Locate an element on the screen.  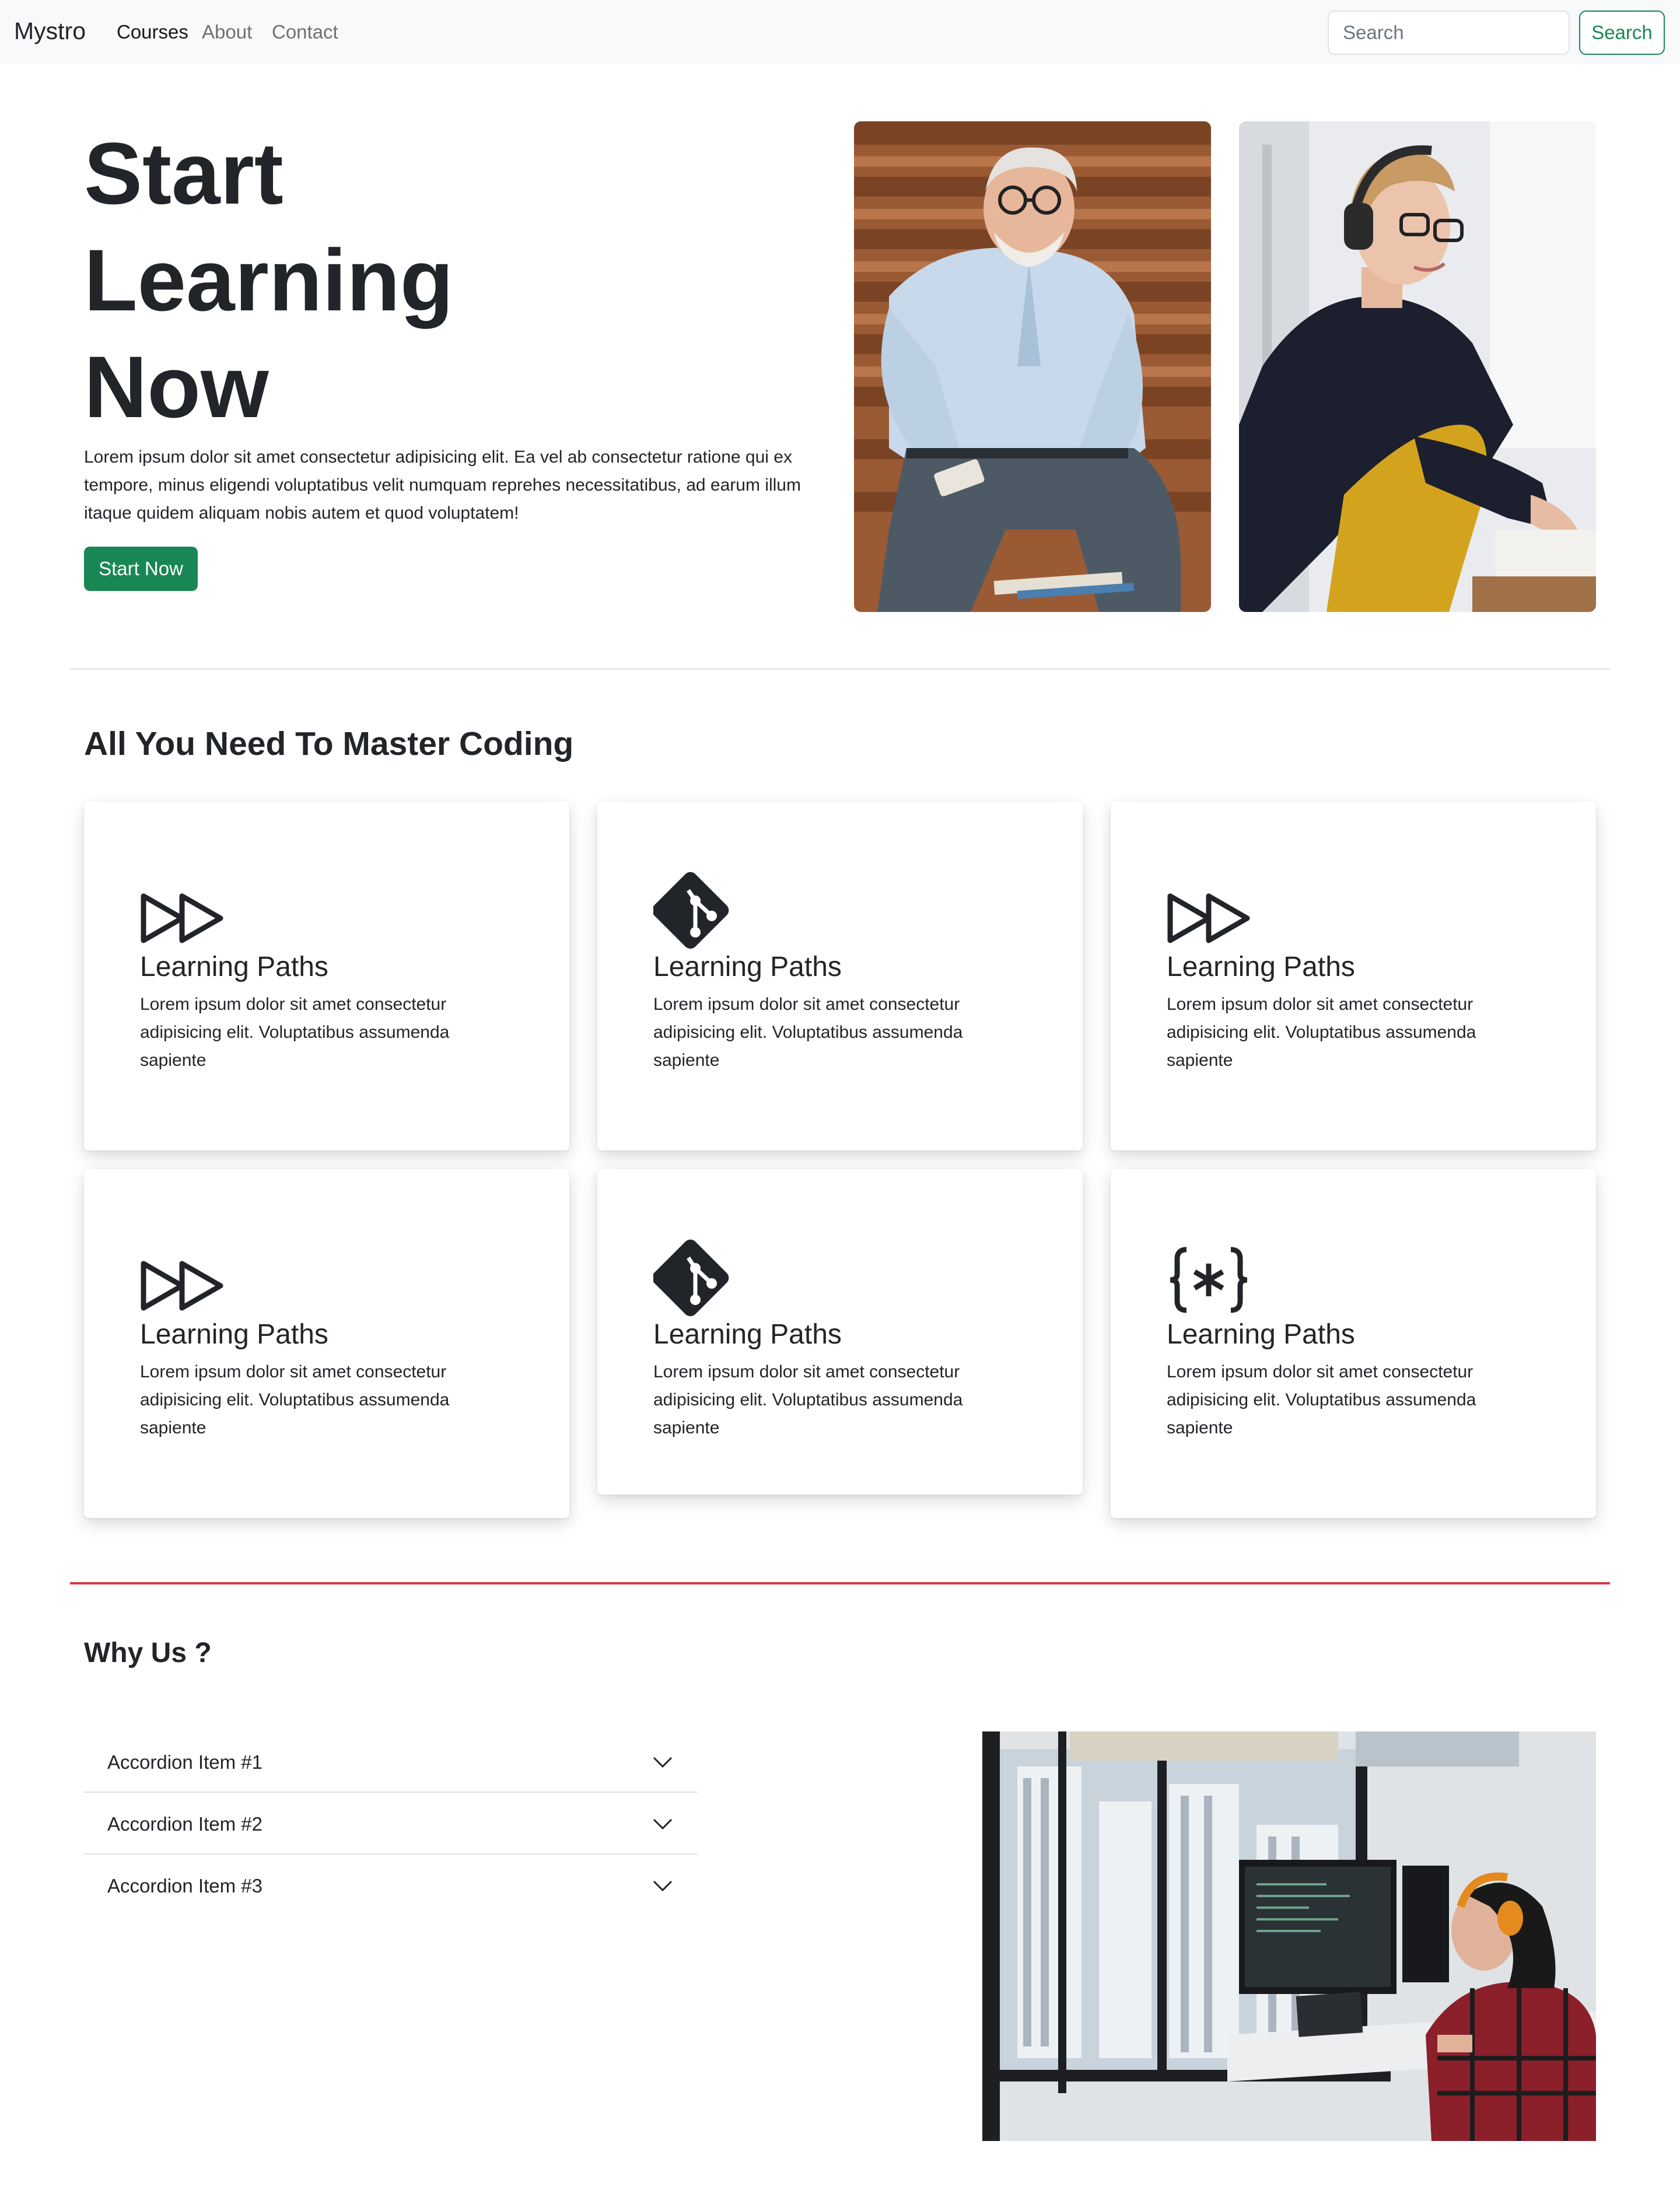
accordion-item-2: Accordion Item #2 is located at coordinates (391, 1824).